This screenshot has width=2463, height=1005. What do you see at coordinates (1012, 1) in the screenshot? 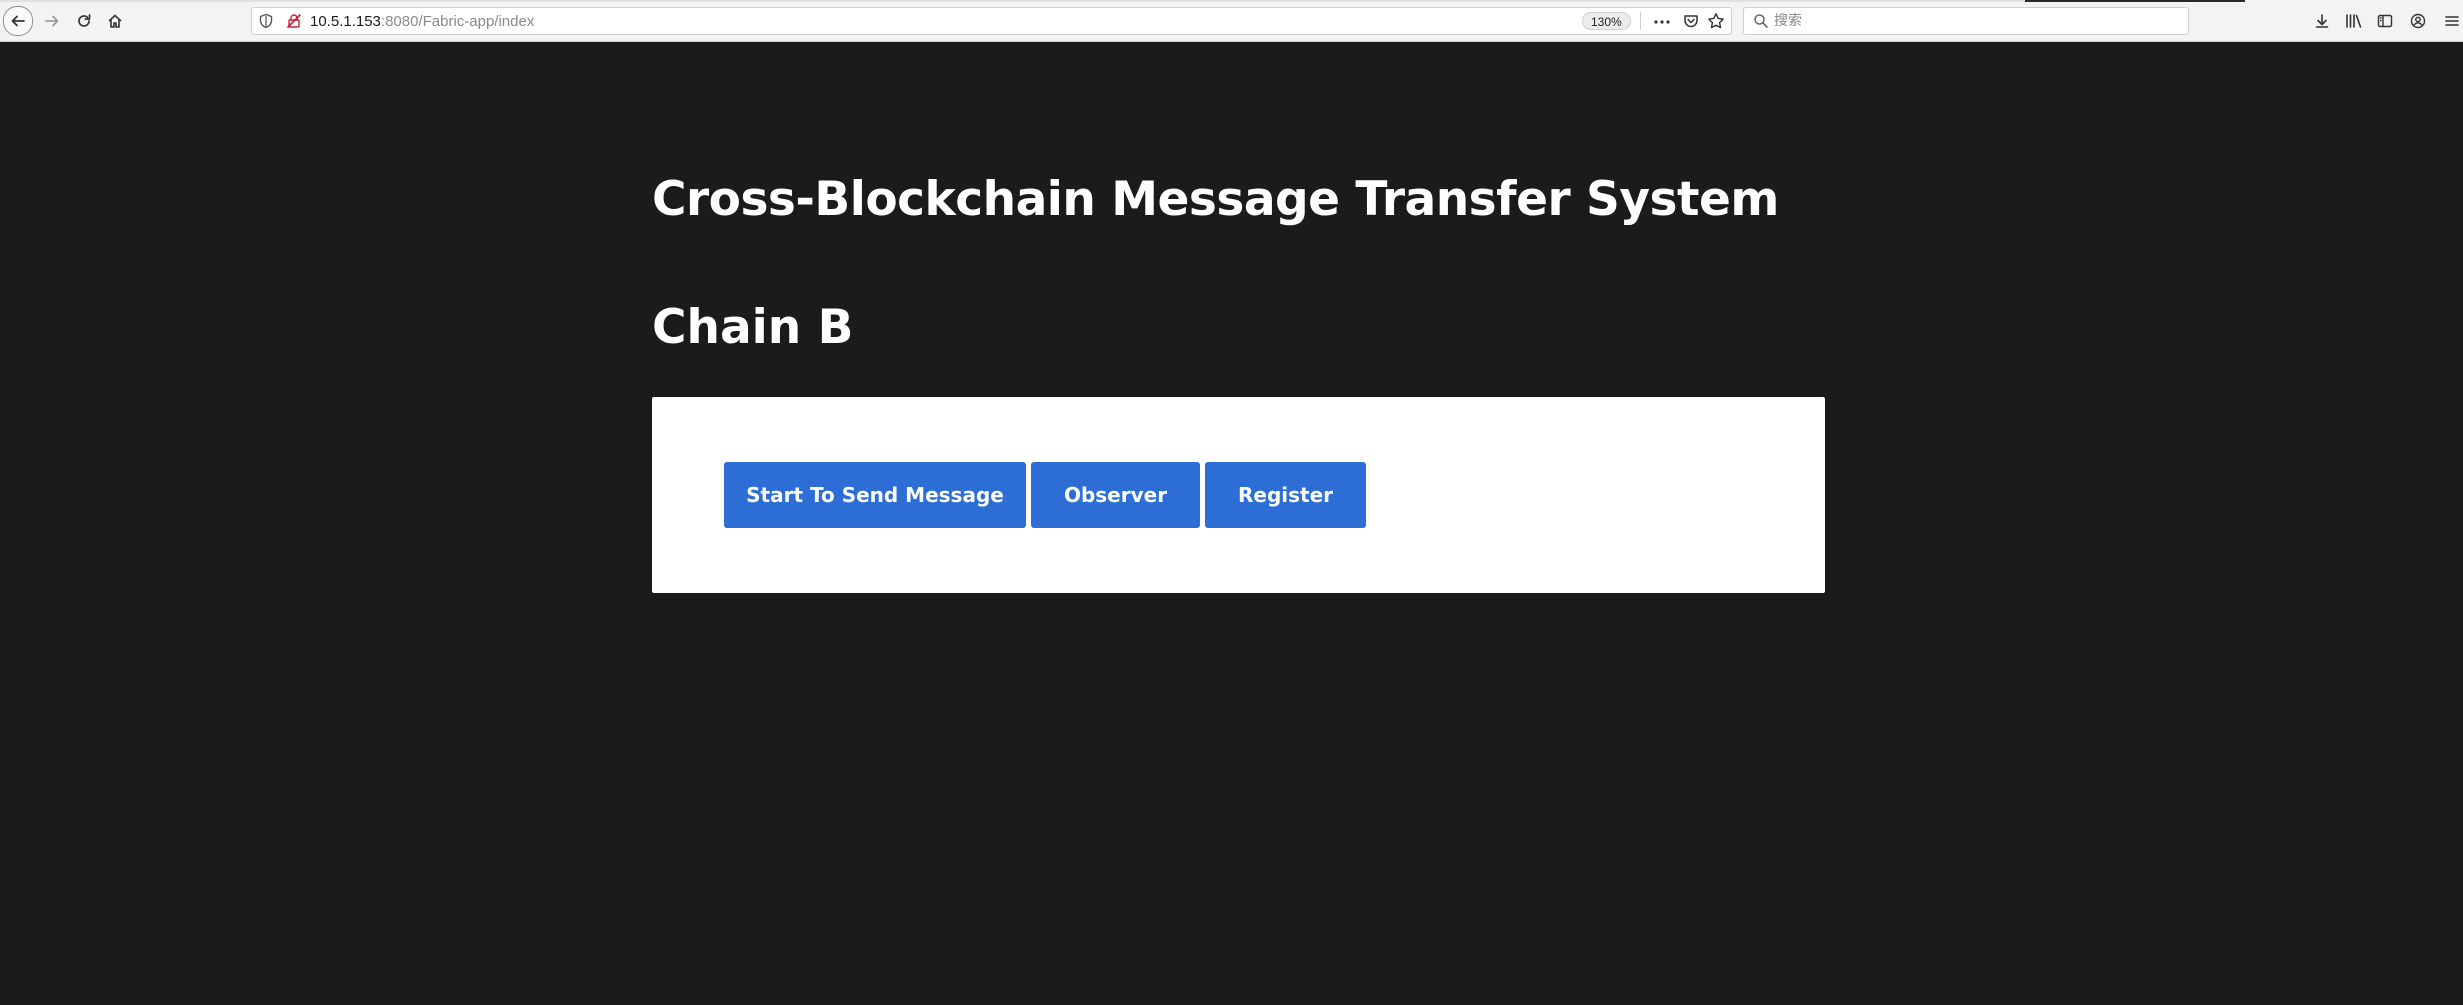
I see `tab-strip-edge` at bounding box center [1012, 1].